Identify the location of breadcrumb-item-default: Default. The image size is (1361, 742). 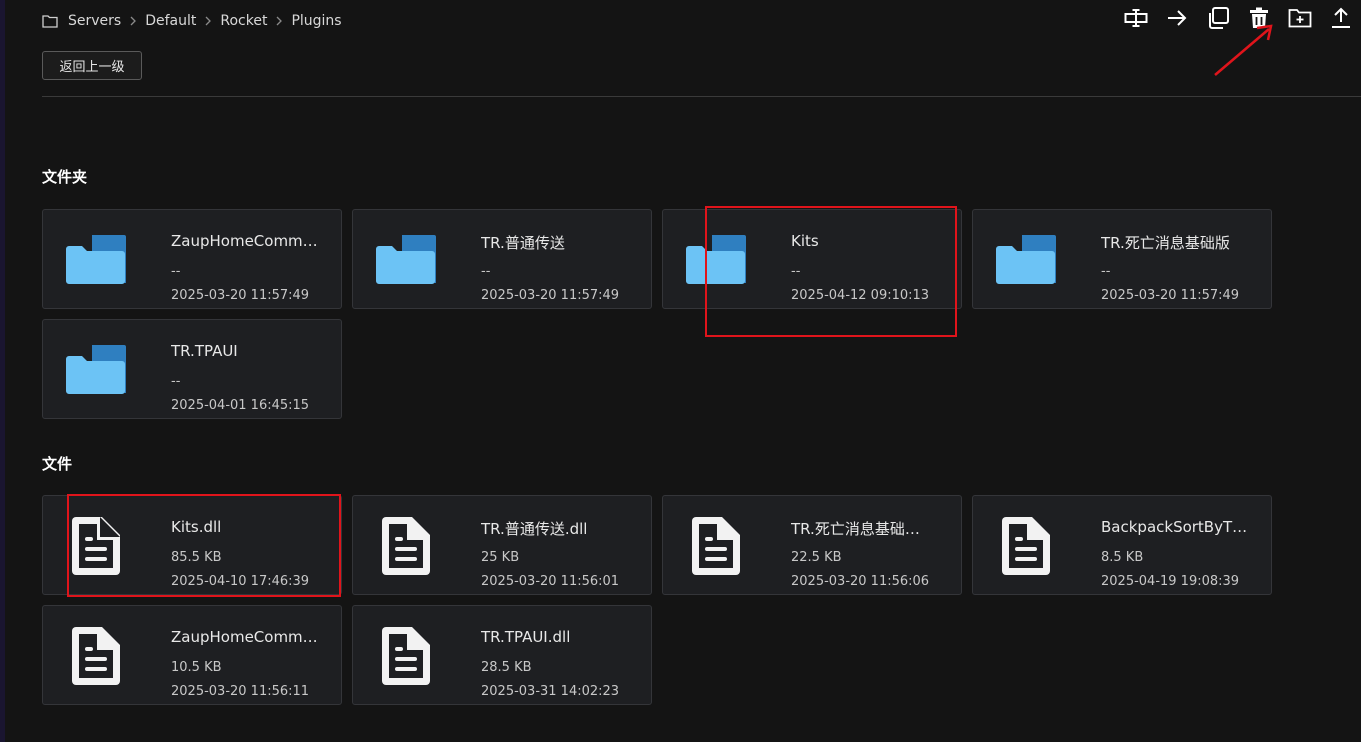
(170, 21).